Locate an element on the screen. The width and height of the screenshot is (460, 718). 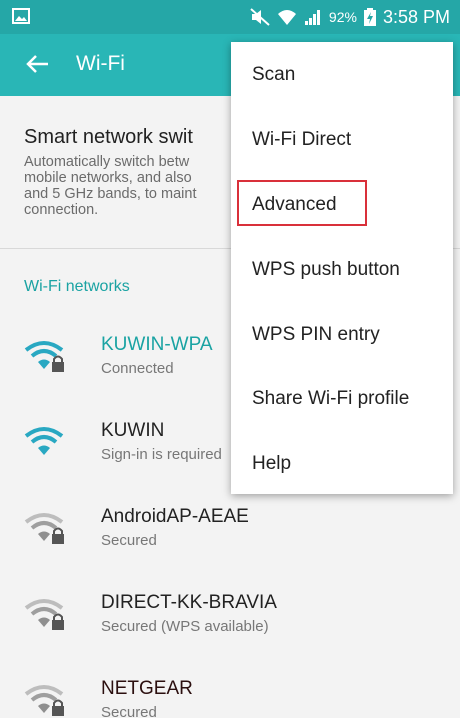
battery-charging-icon is located at coordinates (369, 17).